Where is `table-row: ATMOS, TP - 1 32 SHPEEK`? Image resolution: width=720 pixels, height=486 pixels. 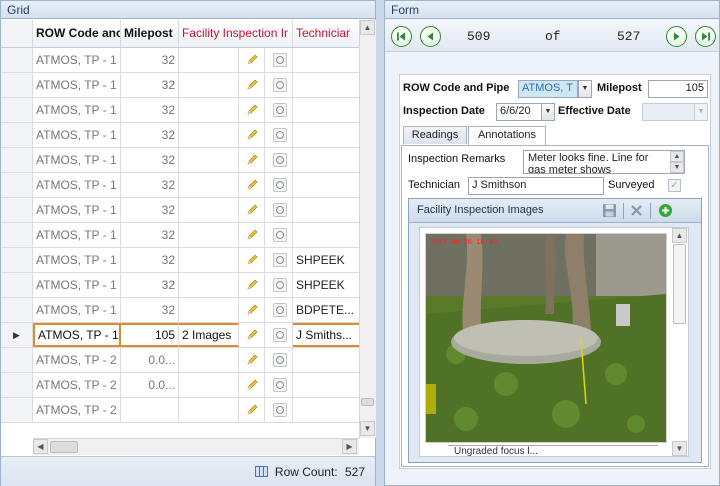 table-row: ATMOS, TP - 1 32 SHPEEK is located at coordinates (180, 285).